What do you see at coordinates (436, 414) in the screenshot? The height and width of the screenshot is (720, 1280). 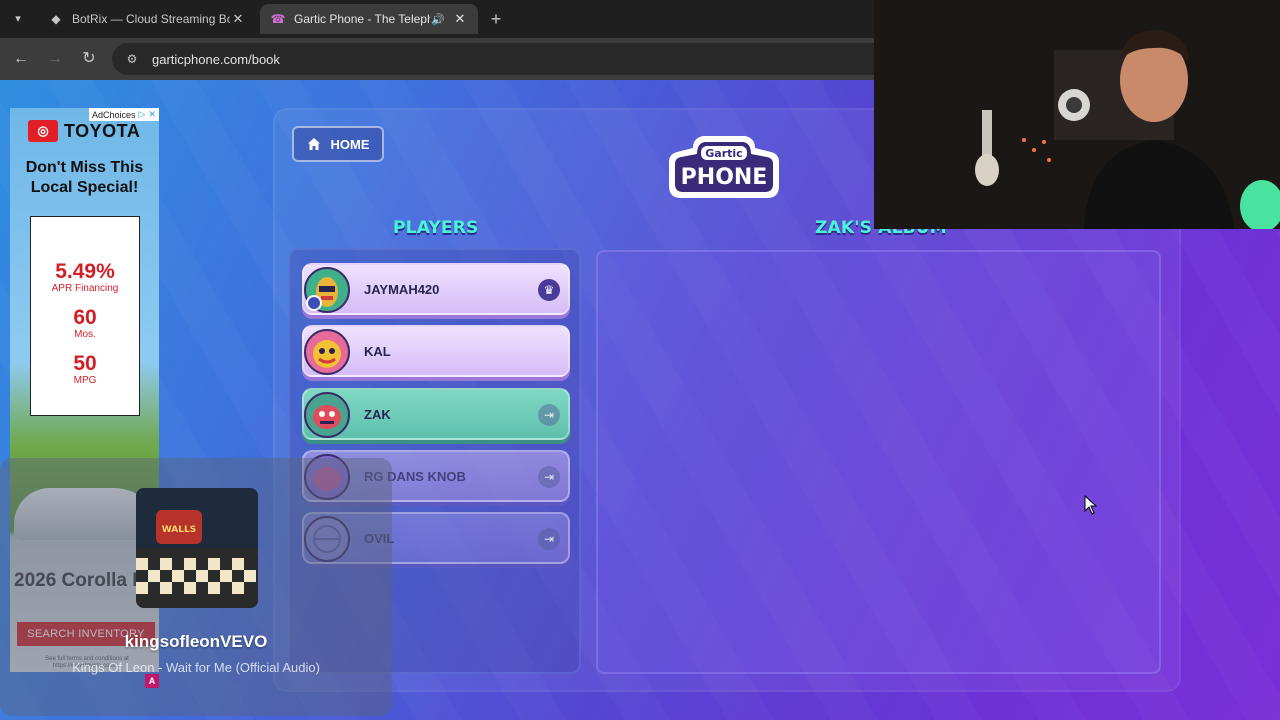 I see `player-card: ZAK ⇥` at bounding box center [436, 414].